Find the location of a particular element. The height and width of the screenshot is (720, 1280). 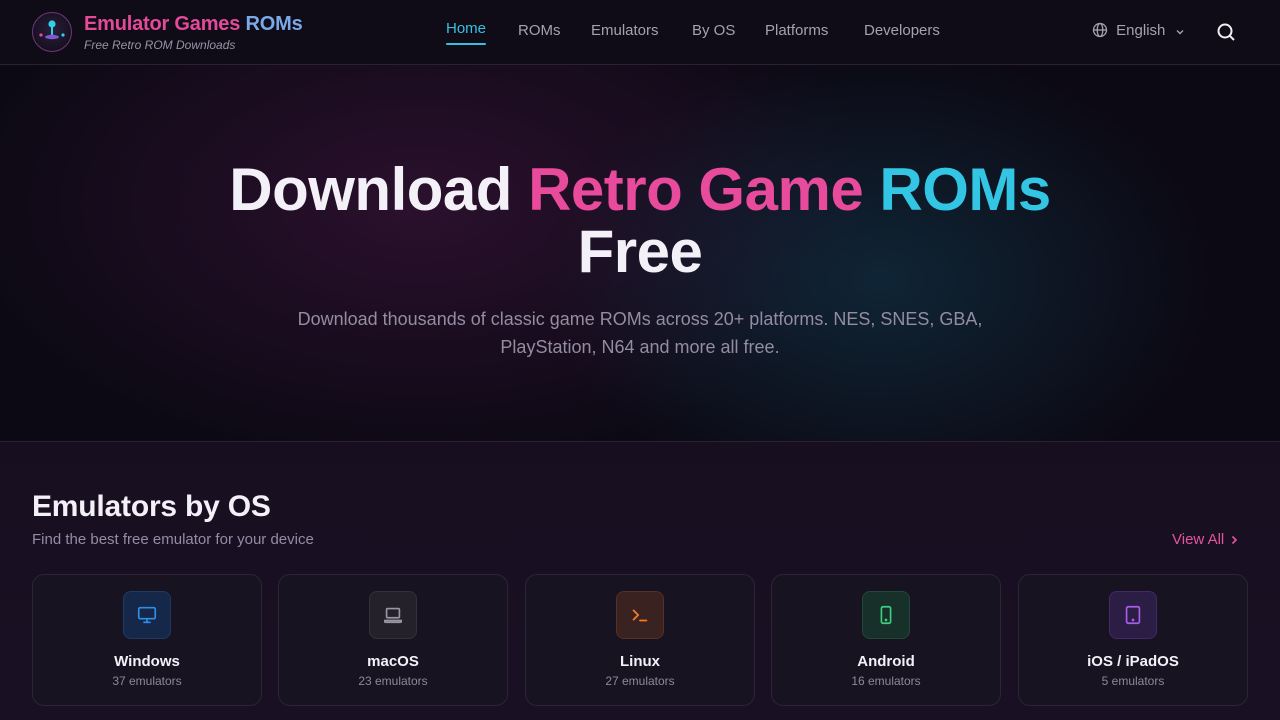

os-card-name: Android is located at coordinates (886, 661).